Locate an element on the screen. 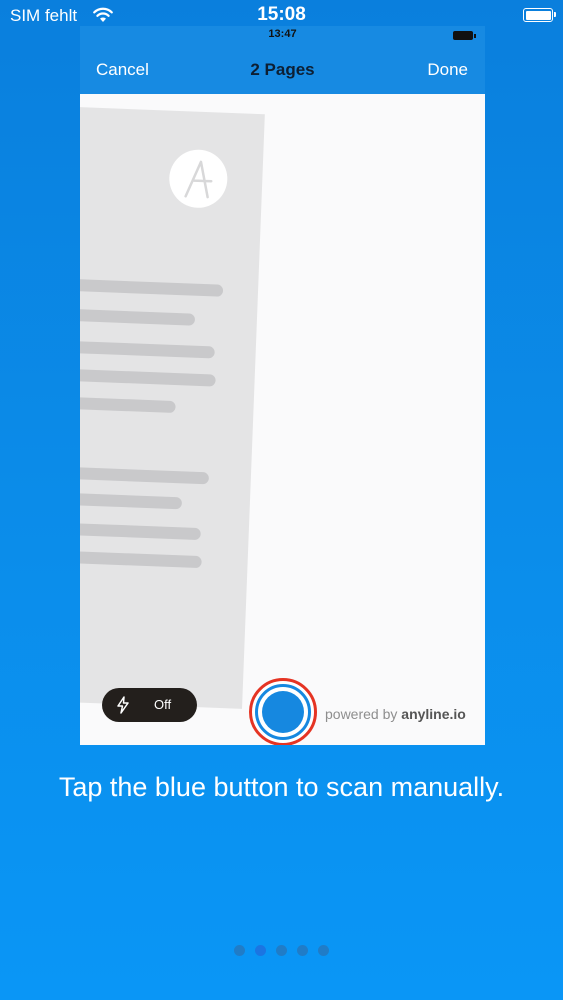 This screenshot has height=1000, width=563. scan-button-core is located at coordinates (283, 712).